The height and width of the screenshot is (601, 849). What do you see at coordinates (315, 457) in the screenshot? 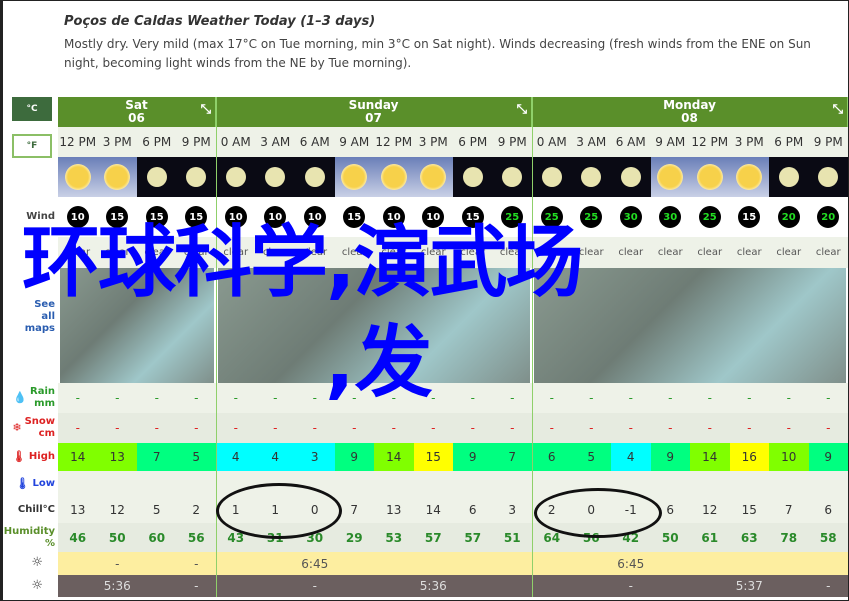
I see `high-cell: 3` at bounding box center [315, 457].